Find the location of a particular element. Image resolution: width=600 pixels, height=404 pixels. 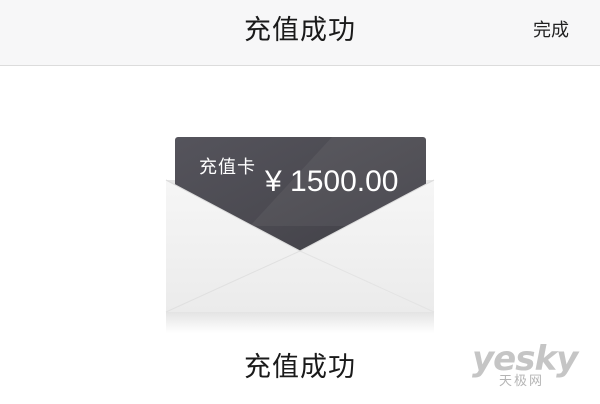

watermark-logo: yesky 天极网 is located at coordinates (532, 366).